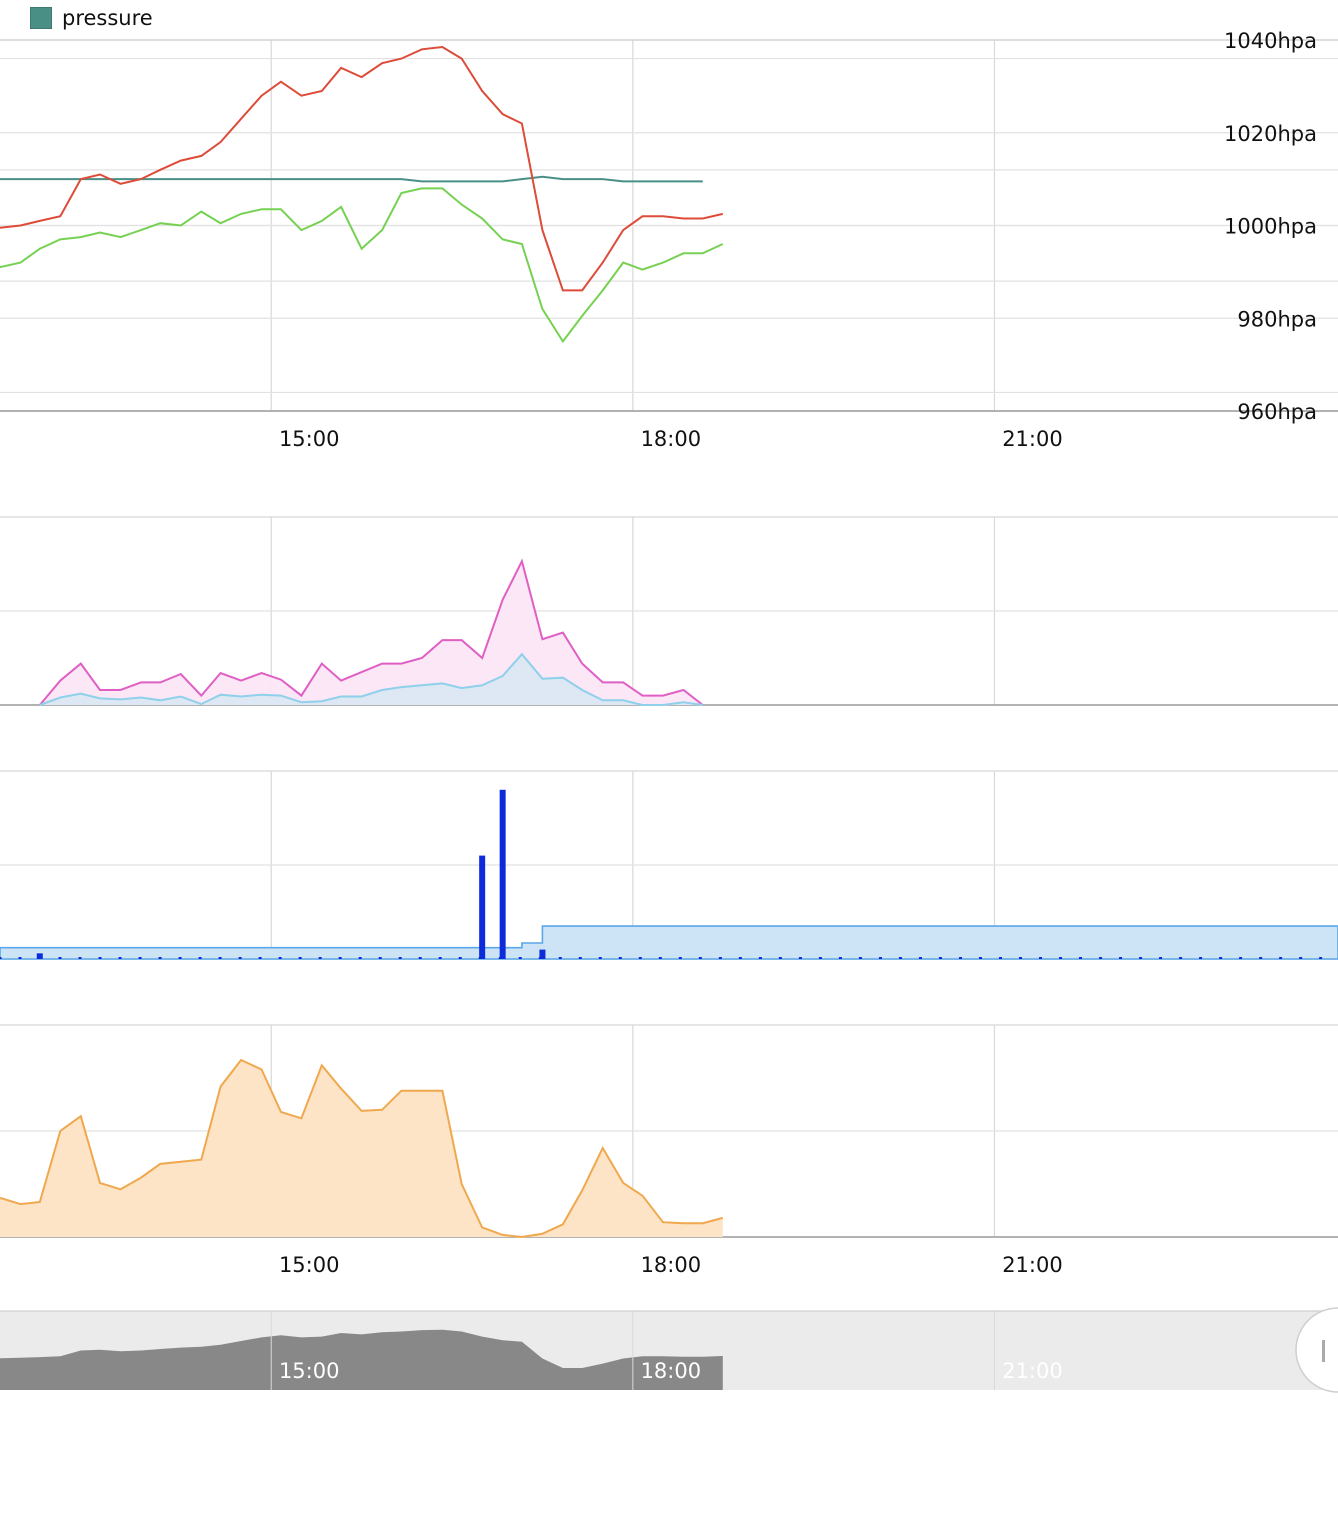 The width and height of the screenshot is (1338, 1518). Describe the element at coordinates (309, 1371) in the screenshot. I see `navigator-tick-label: 15:00` at that location.